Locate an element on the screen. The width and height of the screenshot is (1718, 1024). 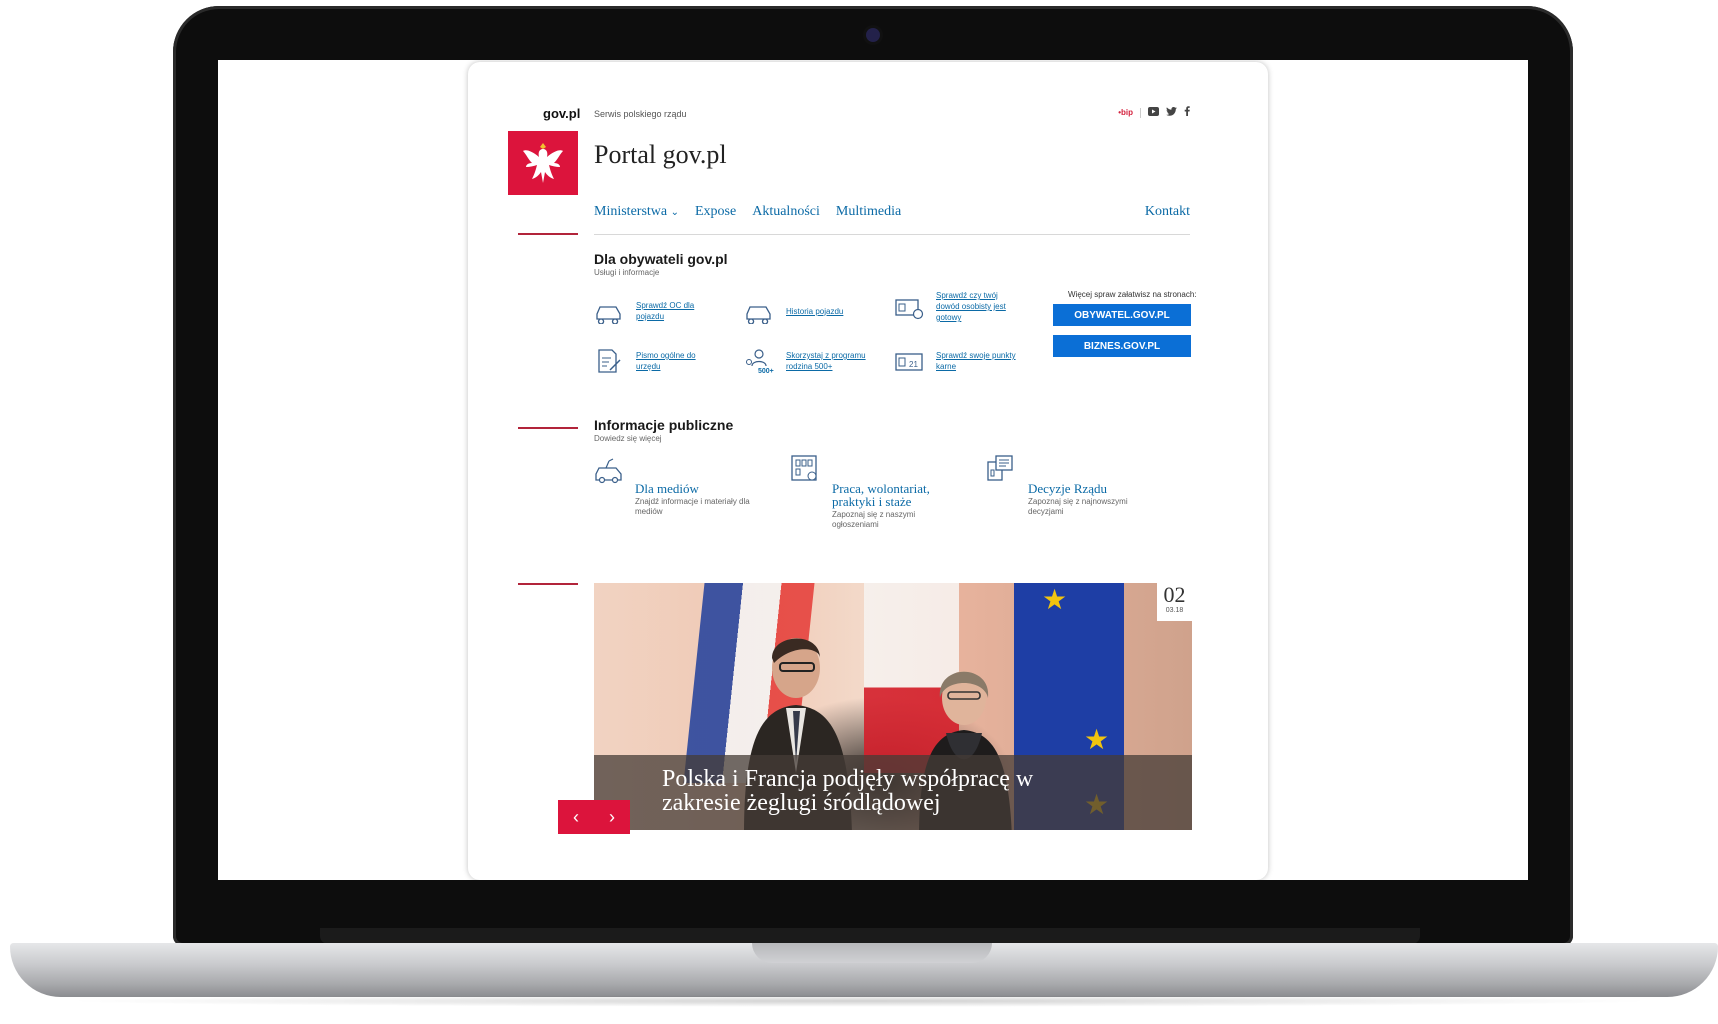
media-van-icon is located at coordinates (608, 471).